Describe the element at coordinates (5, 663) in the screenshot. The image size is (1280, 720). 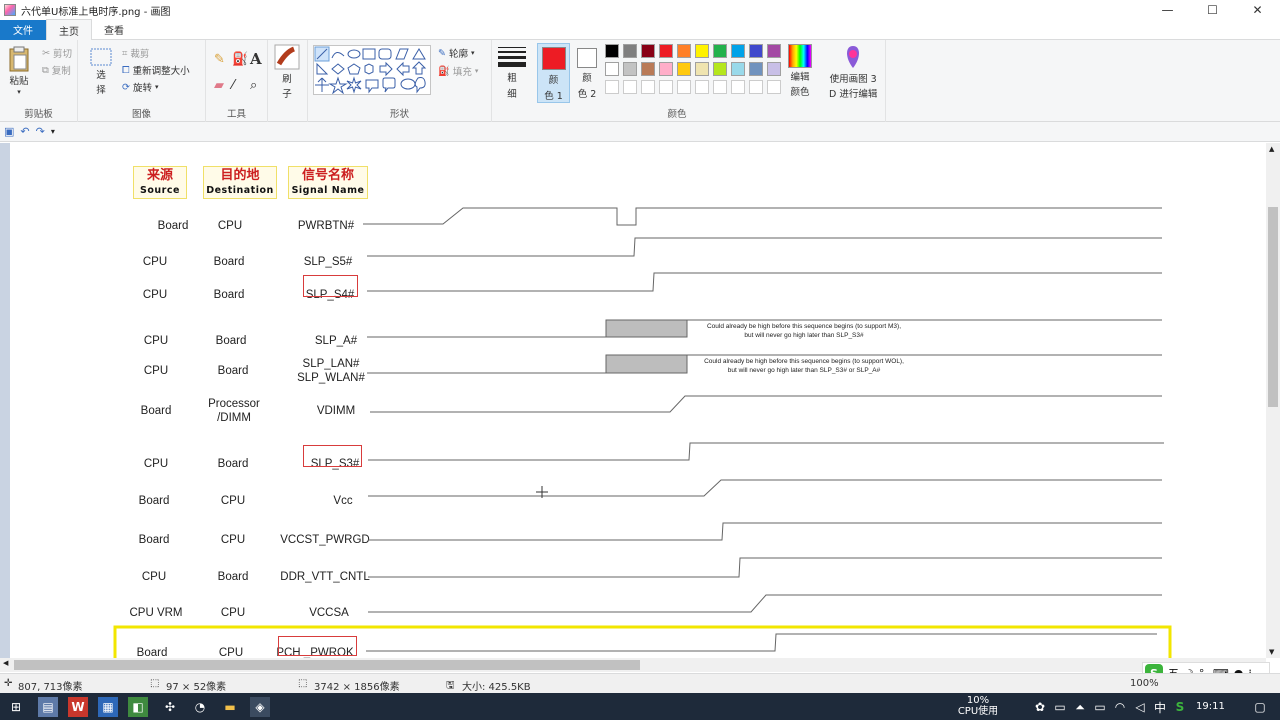
I see `scroll-left-icon: ◀` at that location.